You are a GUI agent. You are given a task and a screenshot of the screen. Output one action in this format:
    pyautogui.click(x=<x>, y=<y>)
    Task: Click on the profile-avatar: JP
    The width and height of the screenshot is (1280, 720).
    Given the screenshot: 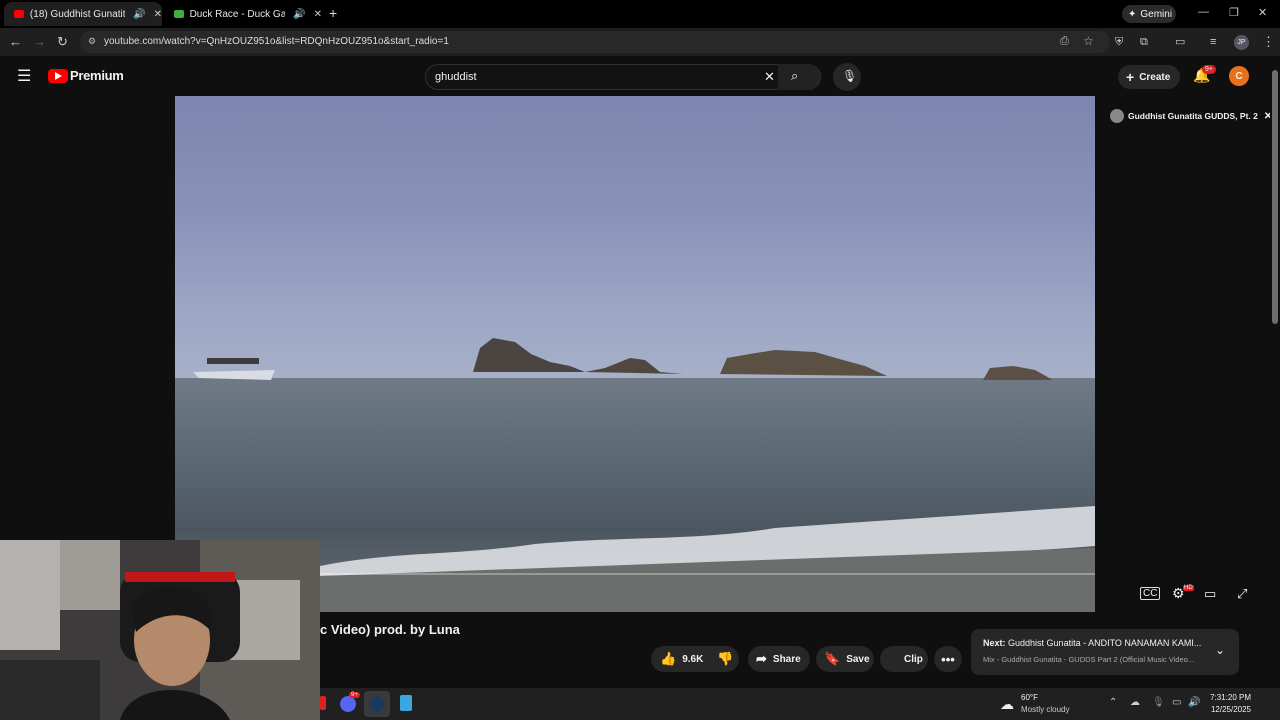 What is the action you would take?
    pyautogui.click(x=1241, y=42)
    